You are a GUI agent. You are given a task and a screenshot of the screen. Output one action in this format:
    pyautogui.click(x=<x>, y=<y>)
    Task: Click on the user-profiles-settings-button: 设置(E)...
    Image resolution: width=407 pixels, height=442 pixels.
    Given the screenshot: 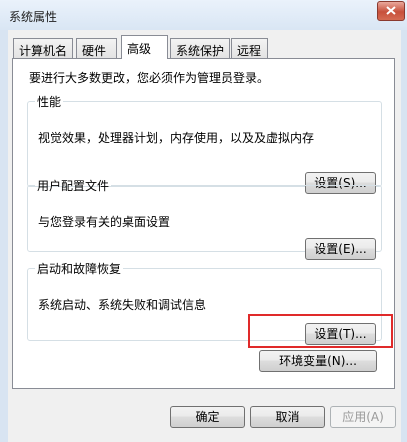 What is the action you would take?
    pyautogui.click(x=340, y=249)
    